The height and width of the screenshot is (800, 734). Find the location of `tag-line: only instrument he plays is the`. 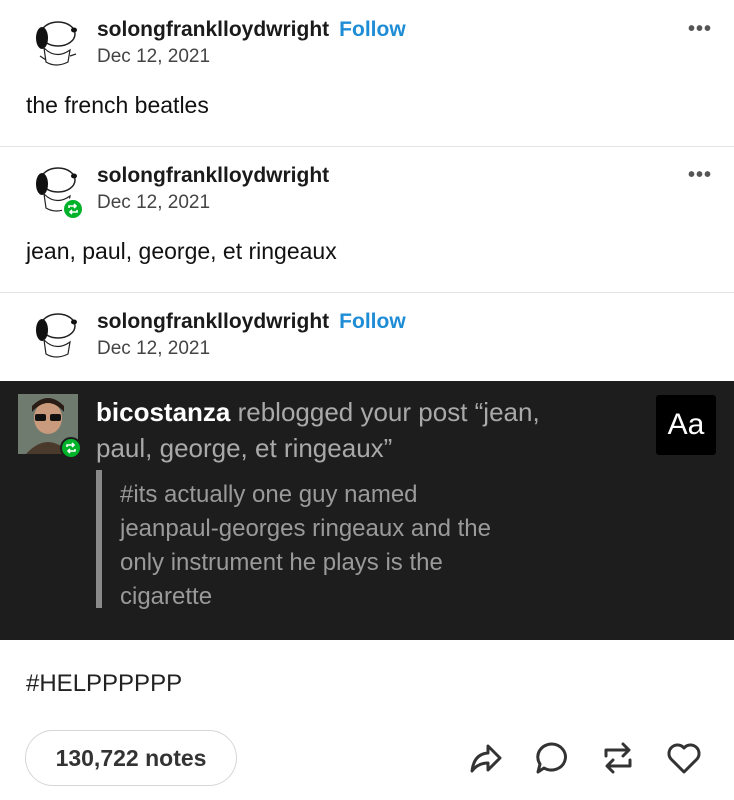

tag-line: only instrument he plays is the is located at coordinates (281, 562).